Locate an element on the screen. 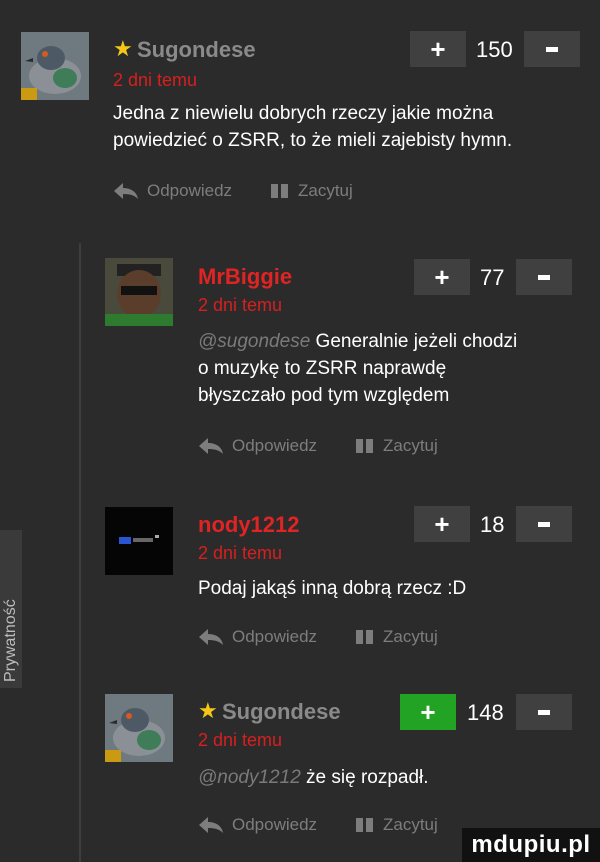 The width and height of the screenshot is (600, 862). username: MrBiggie is located at coordinates (245, 277).